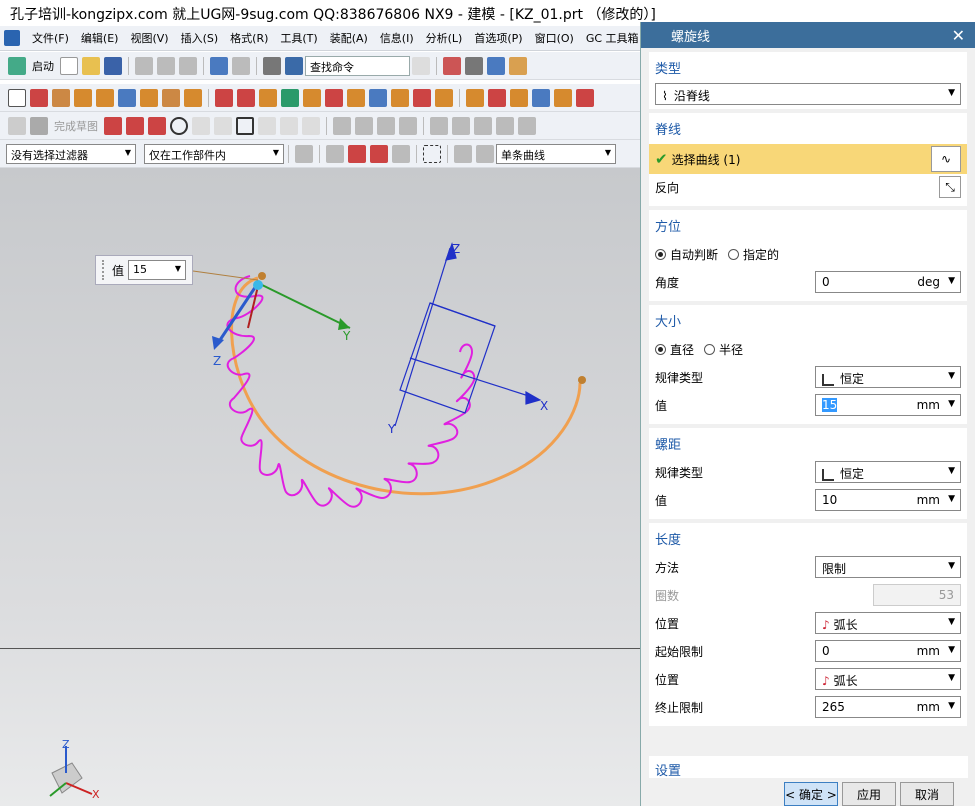  I want to click on new-file-icon, so click(69, 65).